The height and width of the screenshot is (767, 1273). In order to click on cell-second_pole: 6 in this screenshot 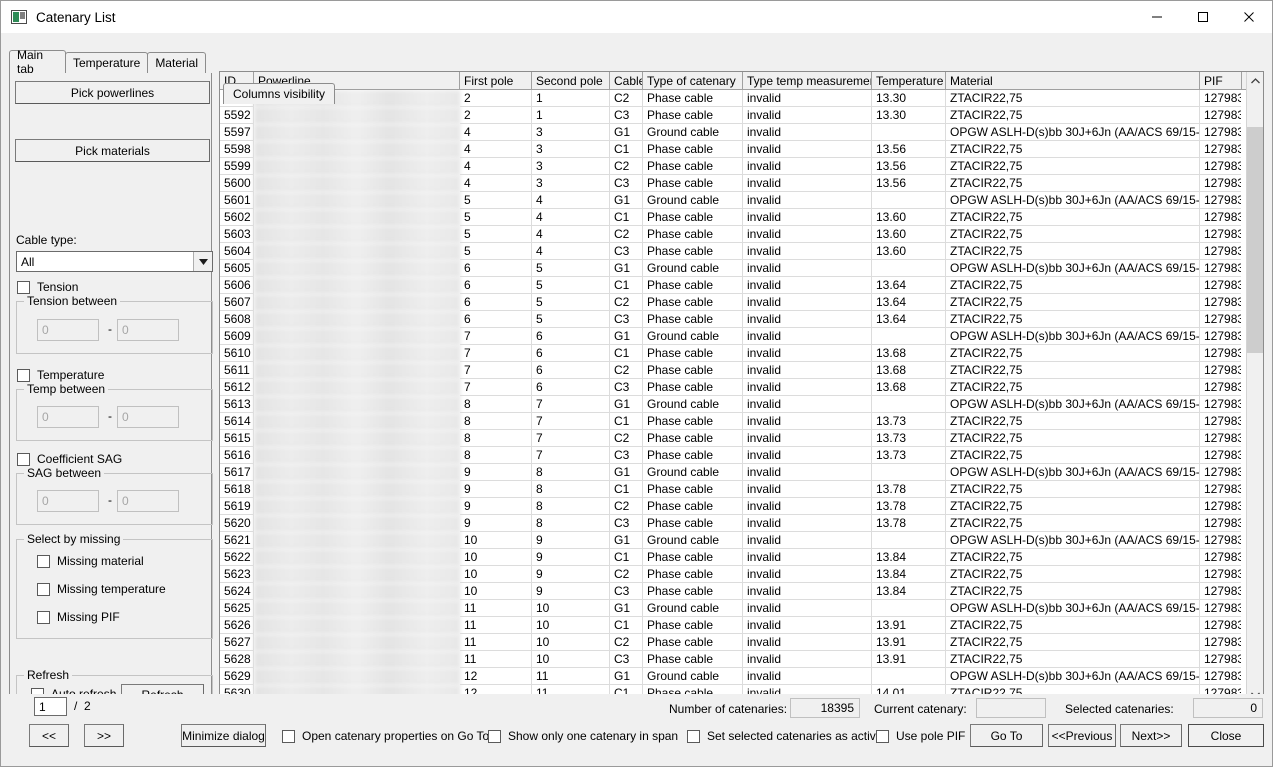, I will do `click(571, 387)`.